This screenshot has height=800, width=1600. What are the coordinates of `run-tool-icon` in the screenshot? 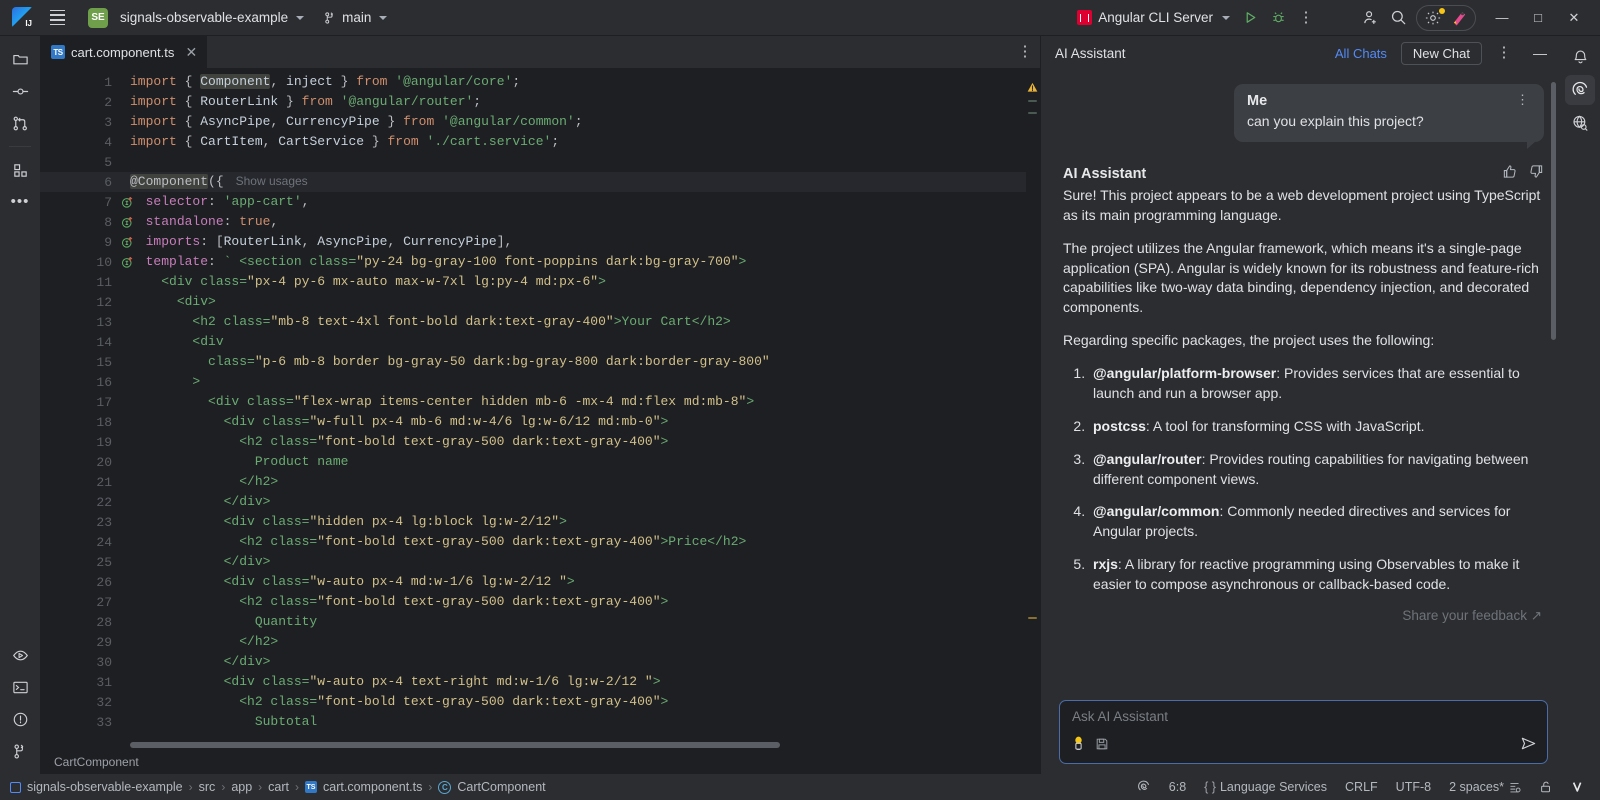 It's located at (20, 655).